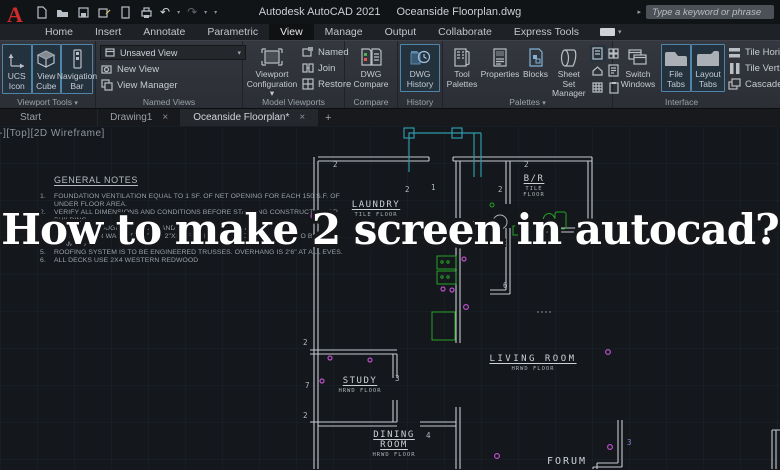  What do you see at coordinates (110, 52) in the screenshot?
I see `view-state-icon` at bounding box center [110, 52].